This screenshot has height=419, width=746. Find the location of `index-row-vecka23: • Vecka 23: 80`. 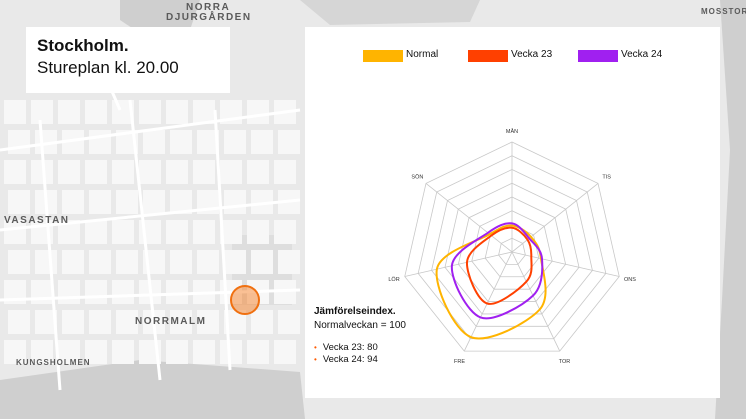

index-row-vecka23: • Vecka 23: 80 is located at coordinates (346, 347).